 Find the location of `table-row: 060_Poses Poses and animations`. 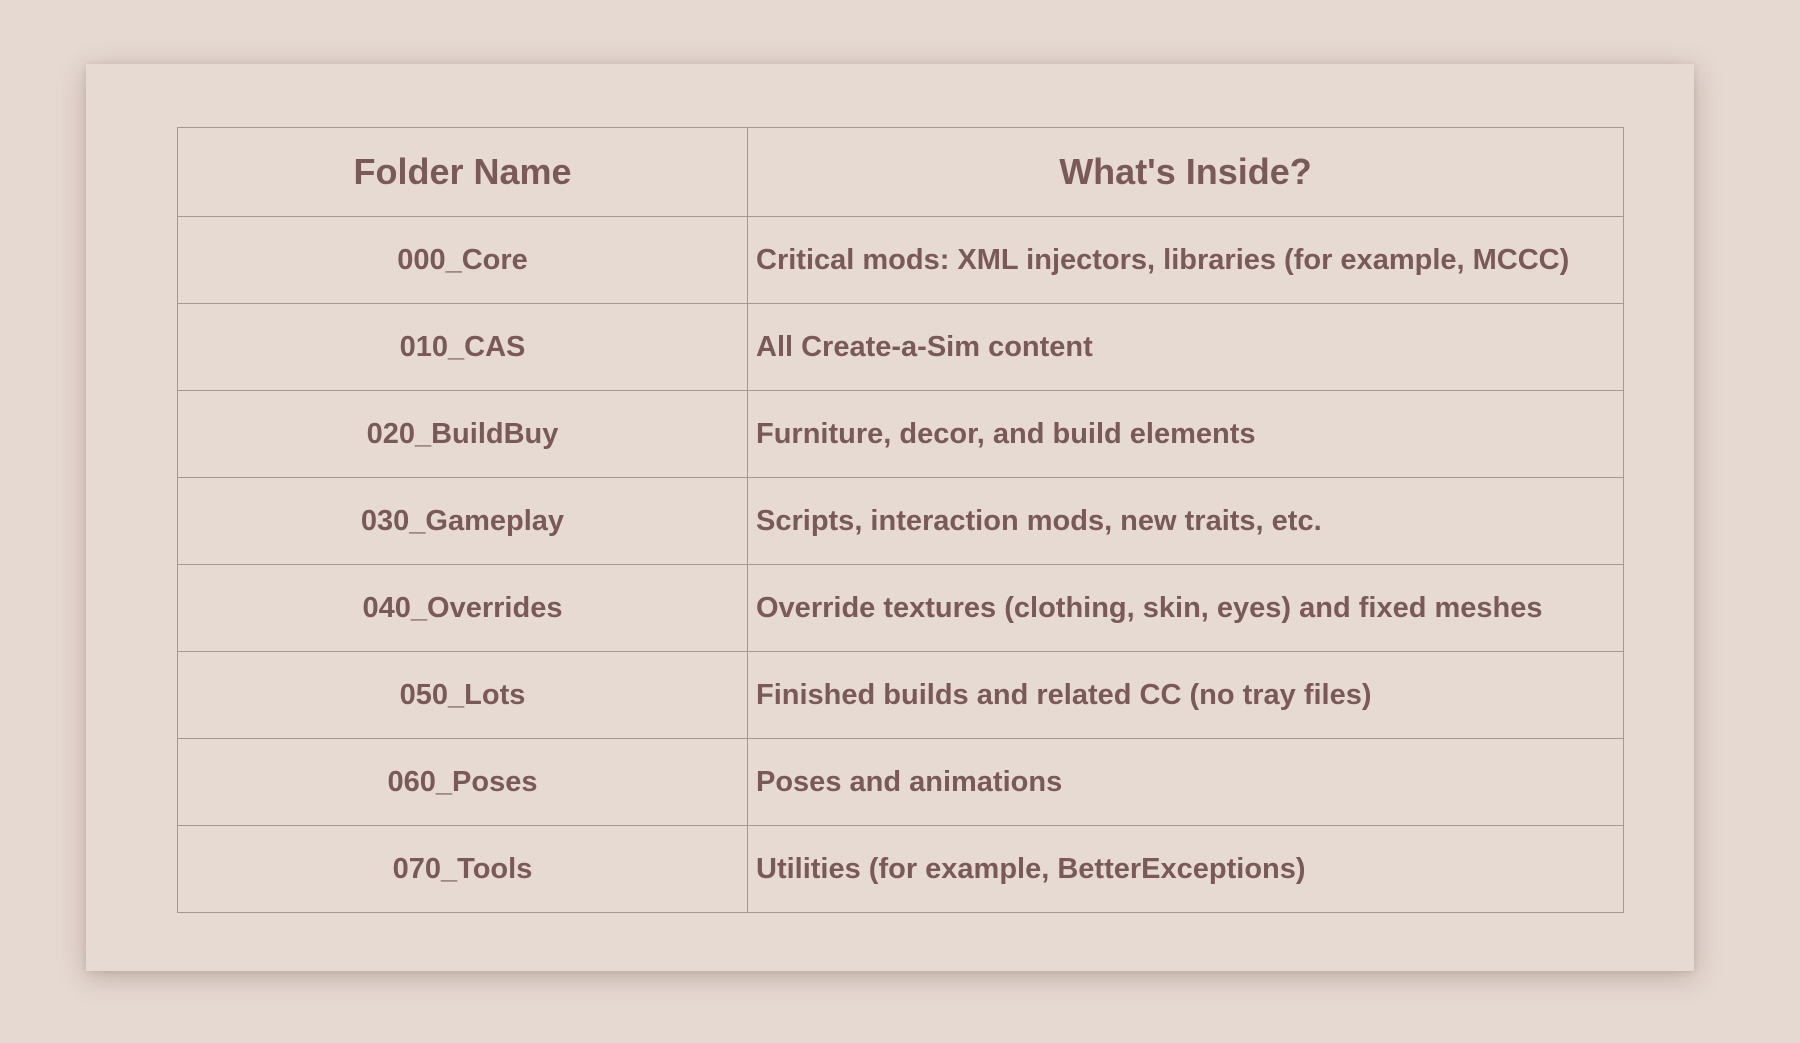

table-row: 060_Poses Poses and animations is located at coordinates (900, 782).